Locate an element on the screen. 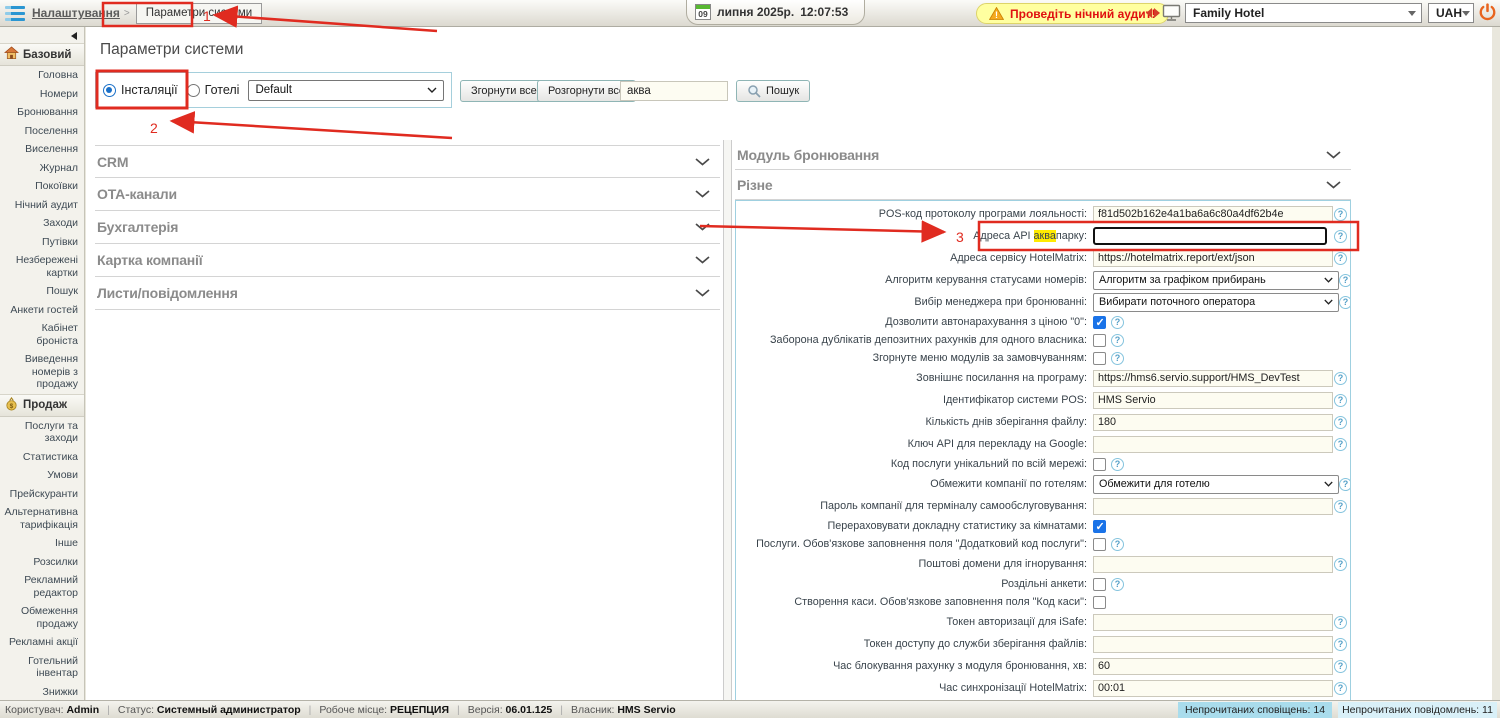 Image resolution: width=1500 pixels, height=718 pixels. sidebar-item: Покоївки is located at coordinates (42, 186).